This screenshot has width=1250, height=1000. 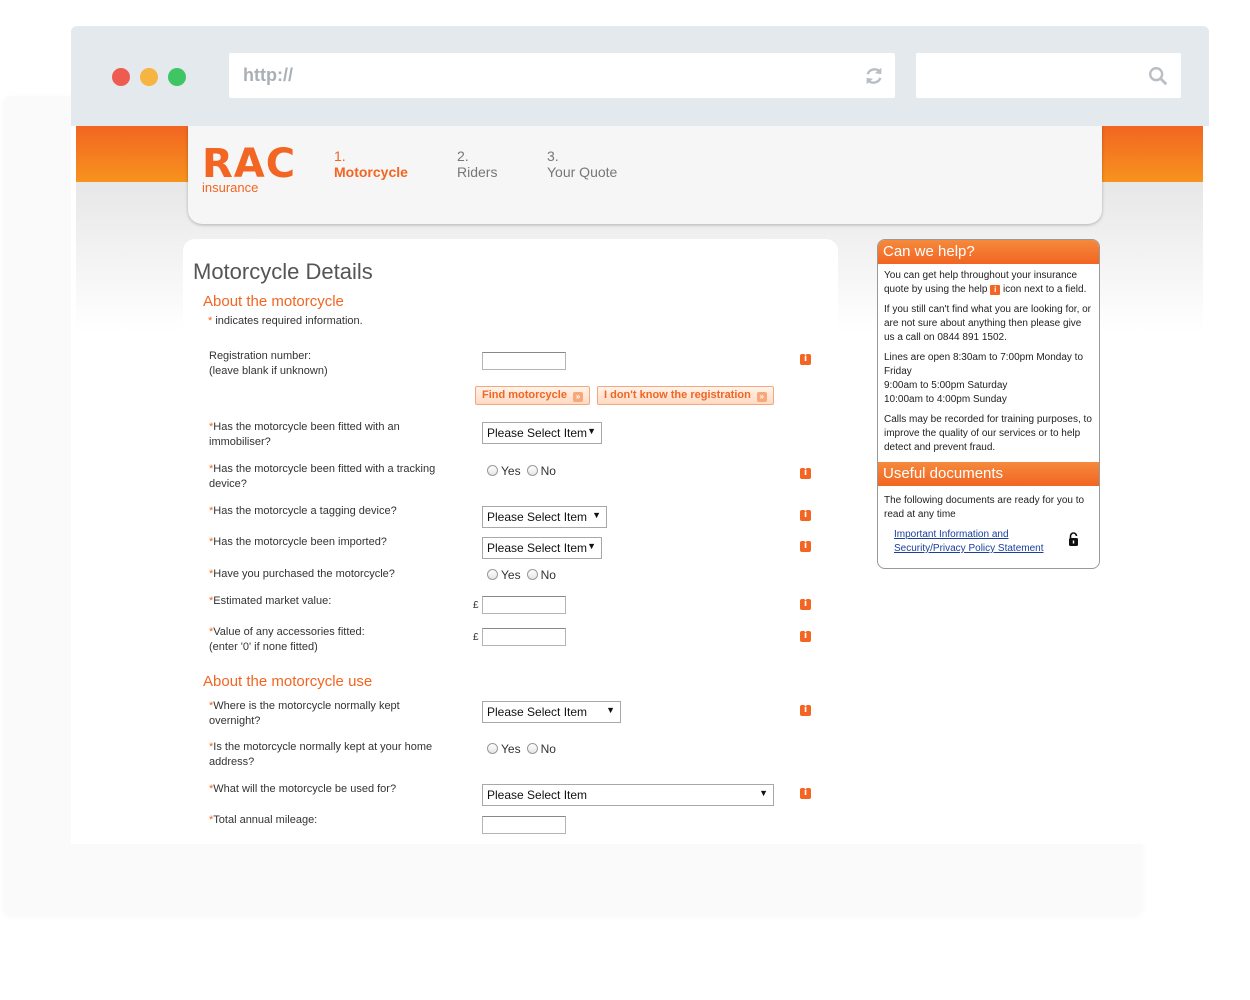 What do you see at coordinates (685, 395) in the screenshot?
I see `dont-know-registration-button: I don't know the registration»` at bounding box center [685, 395].